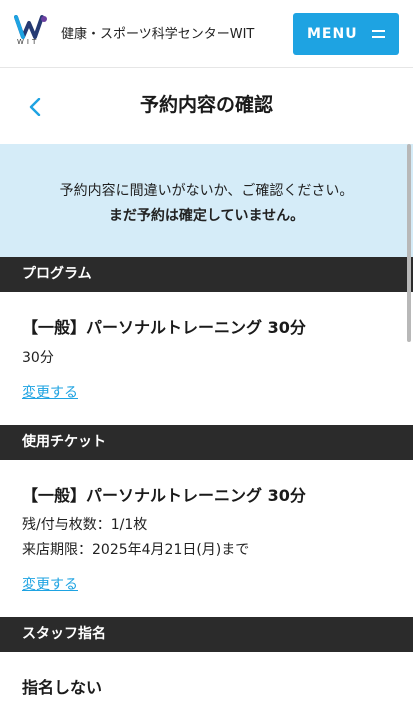  I want to click on section-heading-staff: スタッフ指名, so click(206, 634).